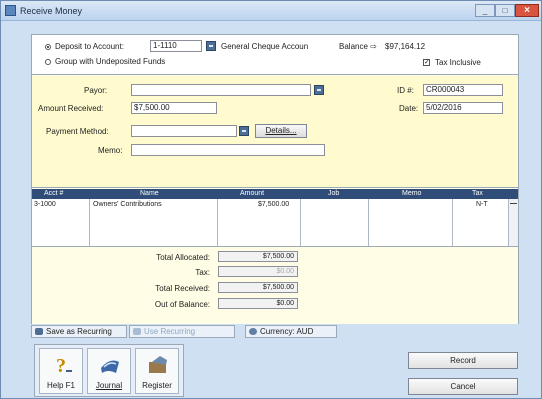  What do you see at coordinates (157, 385) in the screenshot?
I see `register-label: Register` at bounding box center [157, 385].